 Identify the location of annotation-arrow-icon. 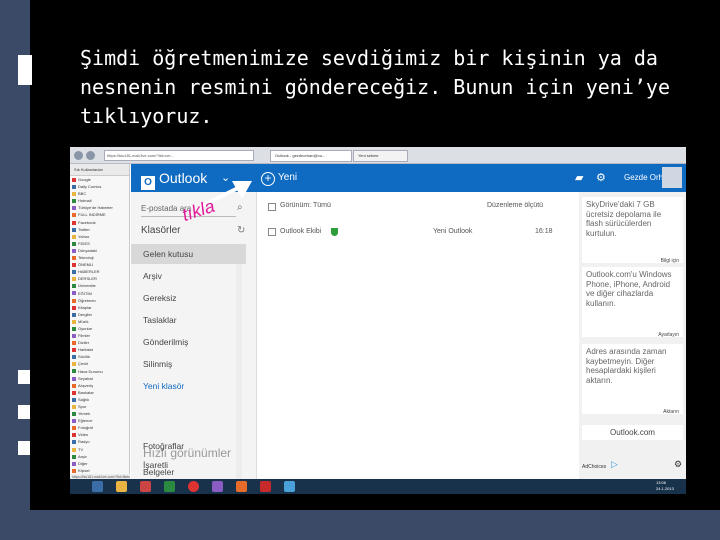
(225, 195).